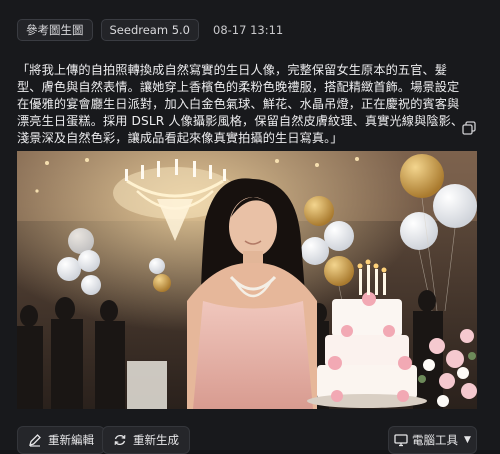  Describe the element at coordinates (469, 127) in the screenshot. I see `copy-icon` at that location.